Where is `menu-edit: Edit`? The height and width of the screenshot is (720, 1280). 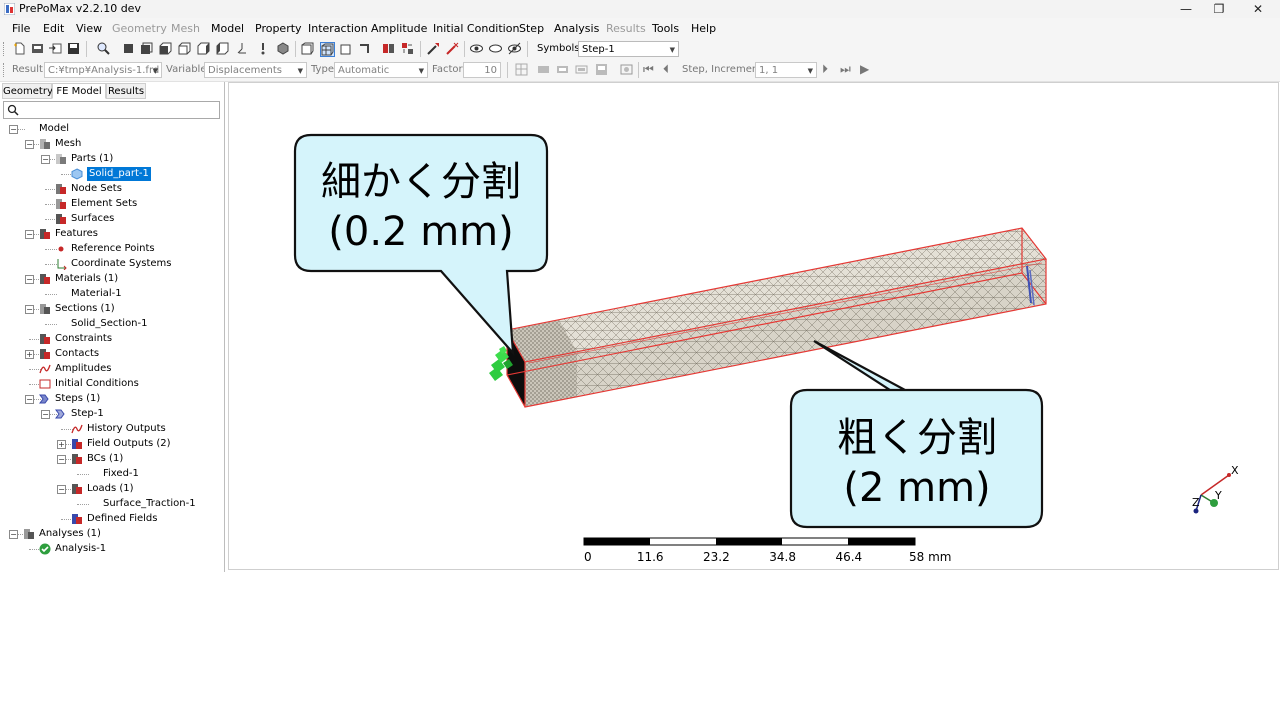
menu-edit: Edit is located at coordinates (53, 28).